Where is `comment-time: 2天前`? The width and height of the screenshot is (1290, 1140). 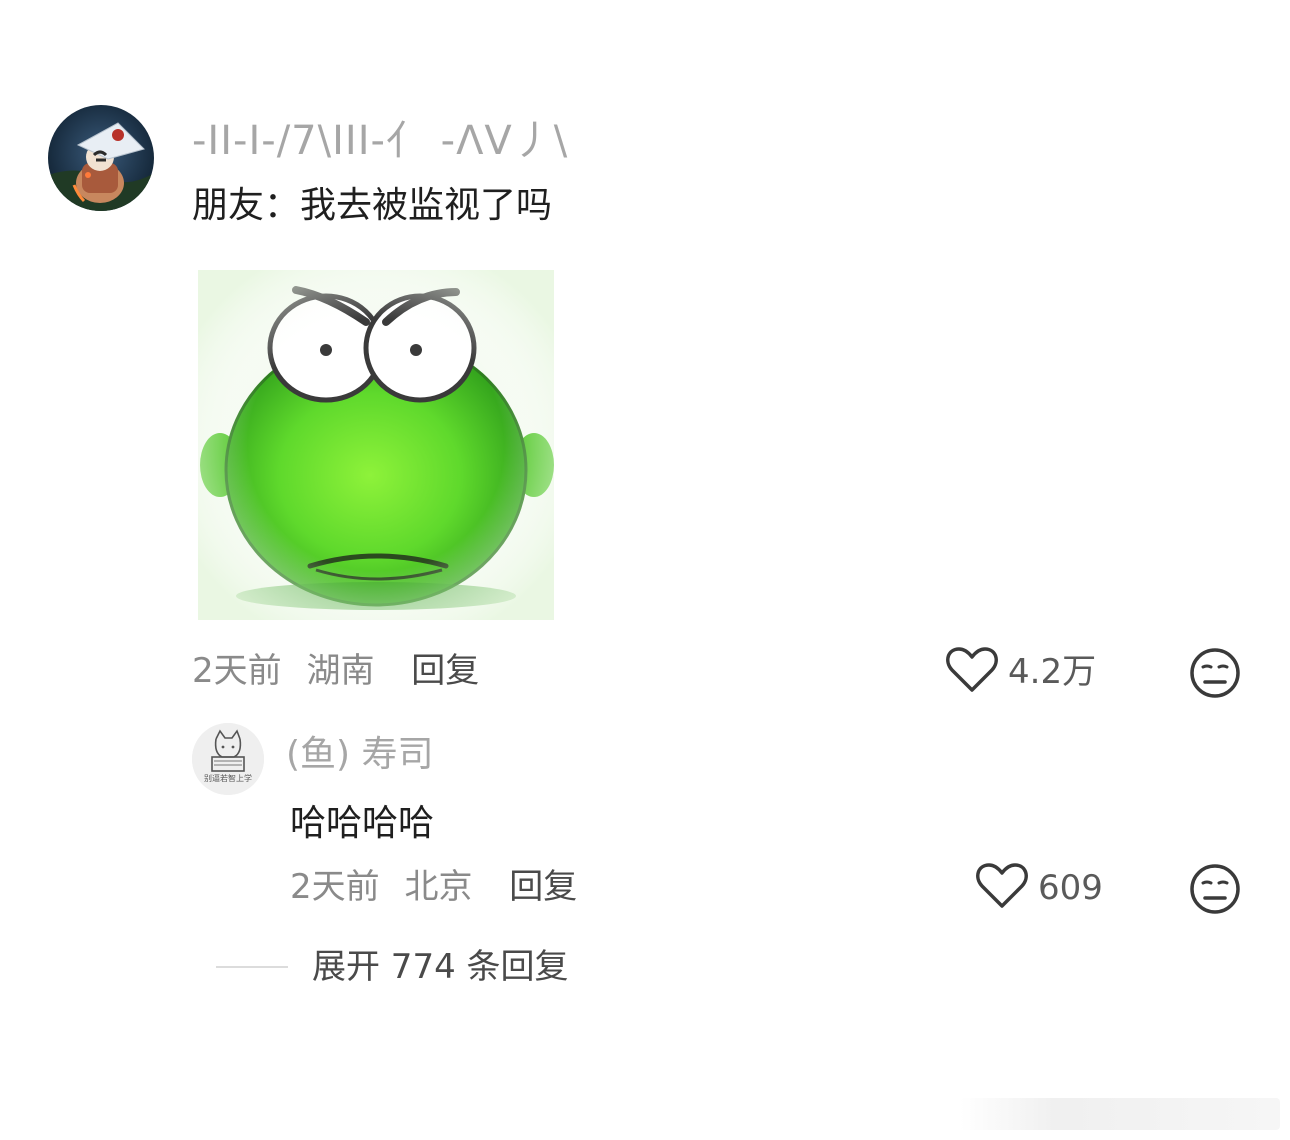
comment-time: 2天前 is located at coordinates (237, 671).